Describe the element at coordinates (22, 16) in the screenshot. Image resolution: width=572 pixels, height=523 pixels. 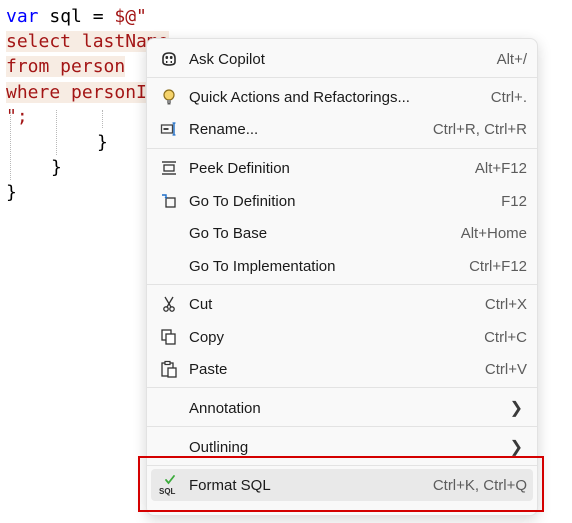
I see `keyword-token: var` at that location.